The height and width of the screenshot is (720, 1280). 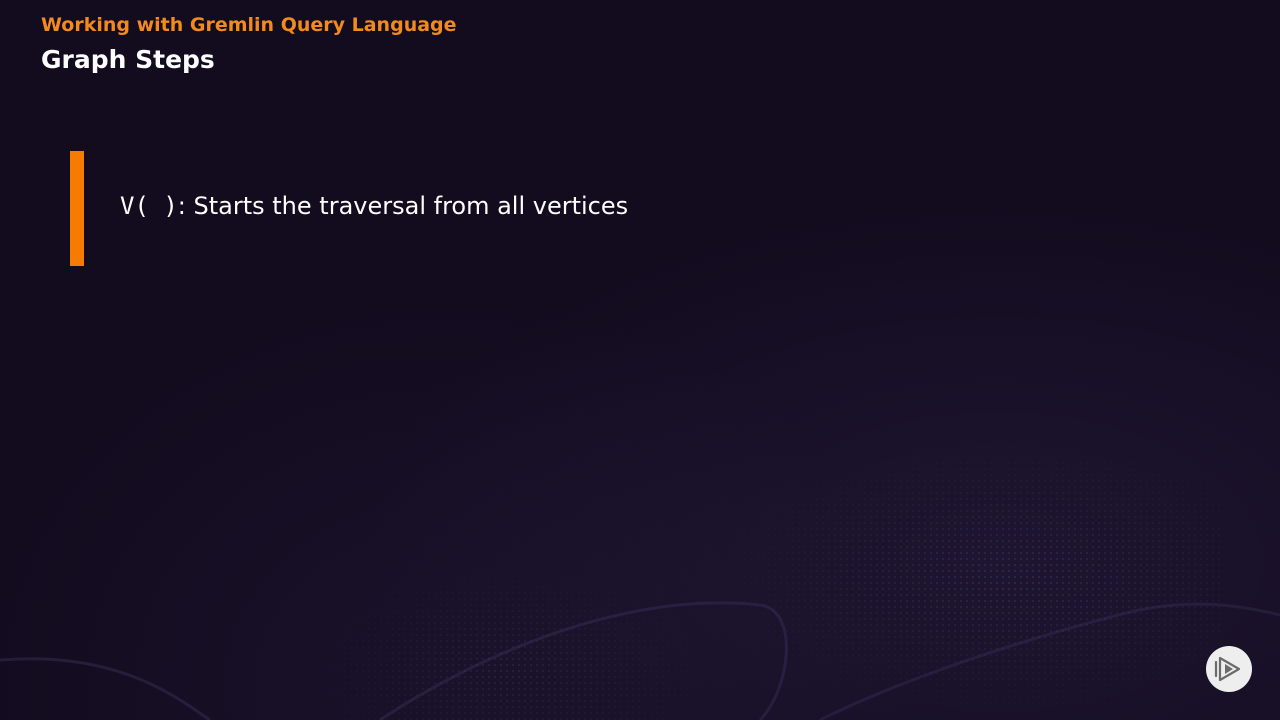 I want to click on bullet-code: V( ), so click(x=149, y=206).